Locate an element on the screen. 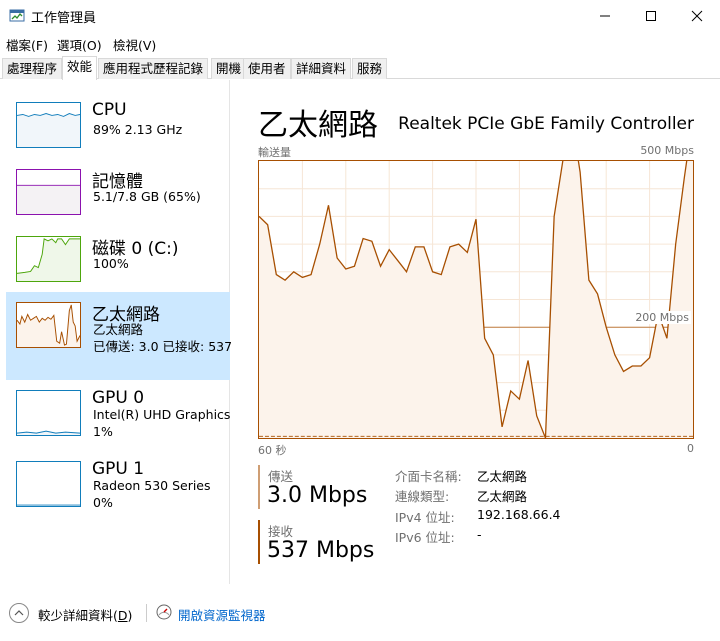 Image resolution: width=720 pixels, height=641 pixels. minimize-button is located at coordinates (605, 16).